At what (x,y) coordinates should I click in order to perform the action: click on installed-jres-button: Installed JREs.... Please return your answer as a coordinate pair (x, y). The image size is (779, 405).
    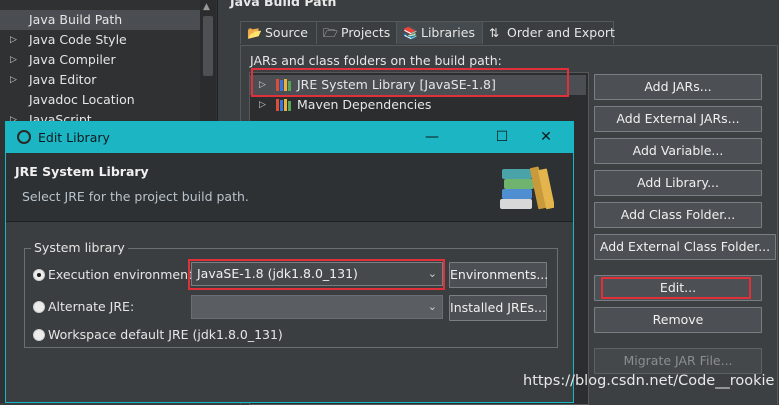
    Looking at the image, I should click on (498, 308).